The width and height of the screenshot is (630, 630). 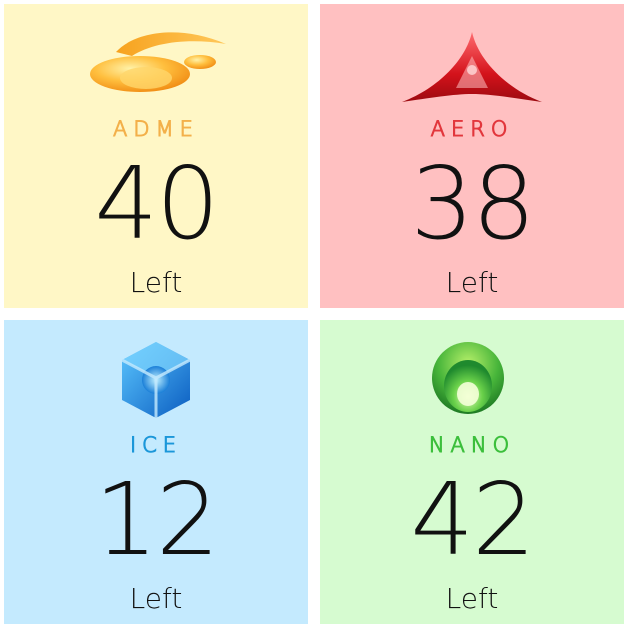 I want to click on brand-name: ICE, so click(x=156, y=444).